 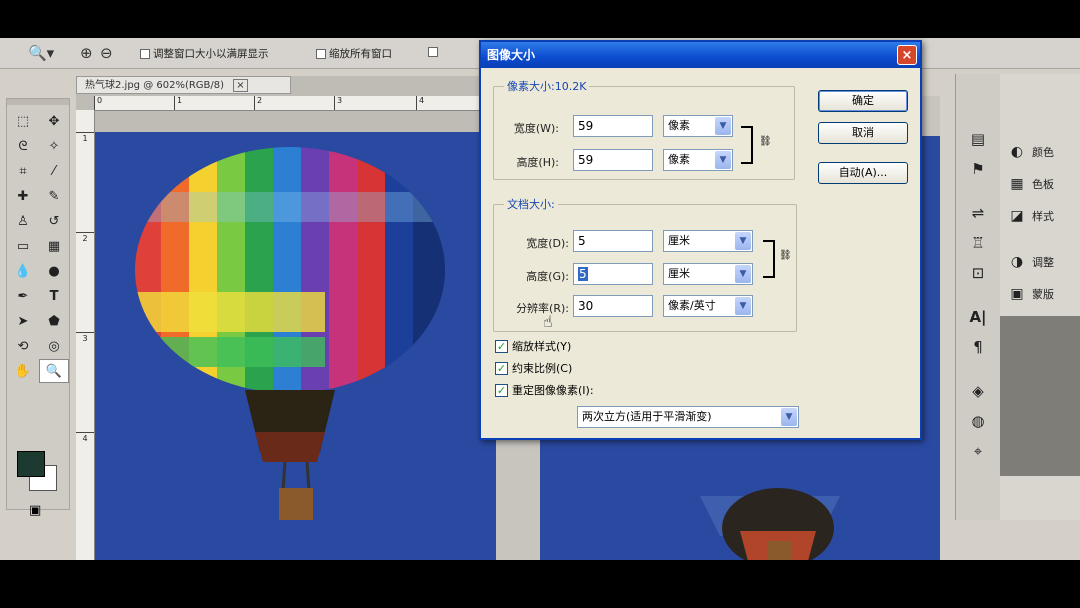 I want to click on panel-adjustments: ◑ 调整, so click(x=1040, y=262).